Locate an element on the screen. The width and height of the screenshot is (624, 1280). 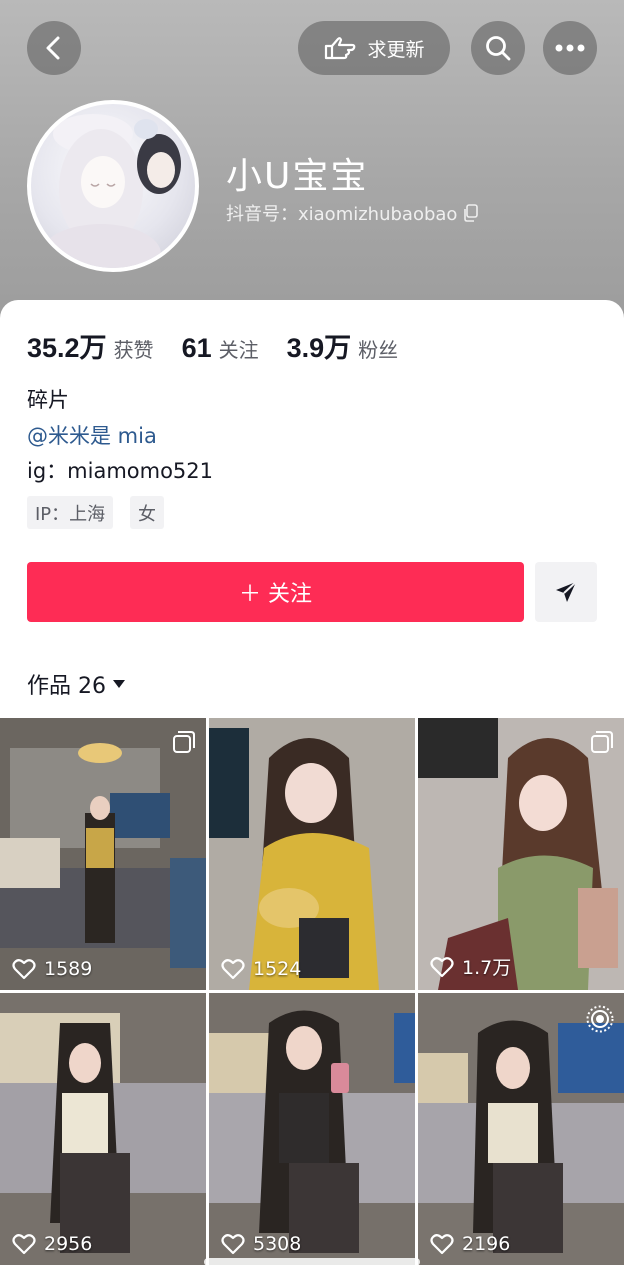
ip-location-tag: IP：上海 is located at coordinates (70, 512).